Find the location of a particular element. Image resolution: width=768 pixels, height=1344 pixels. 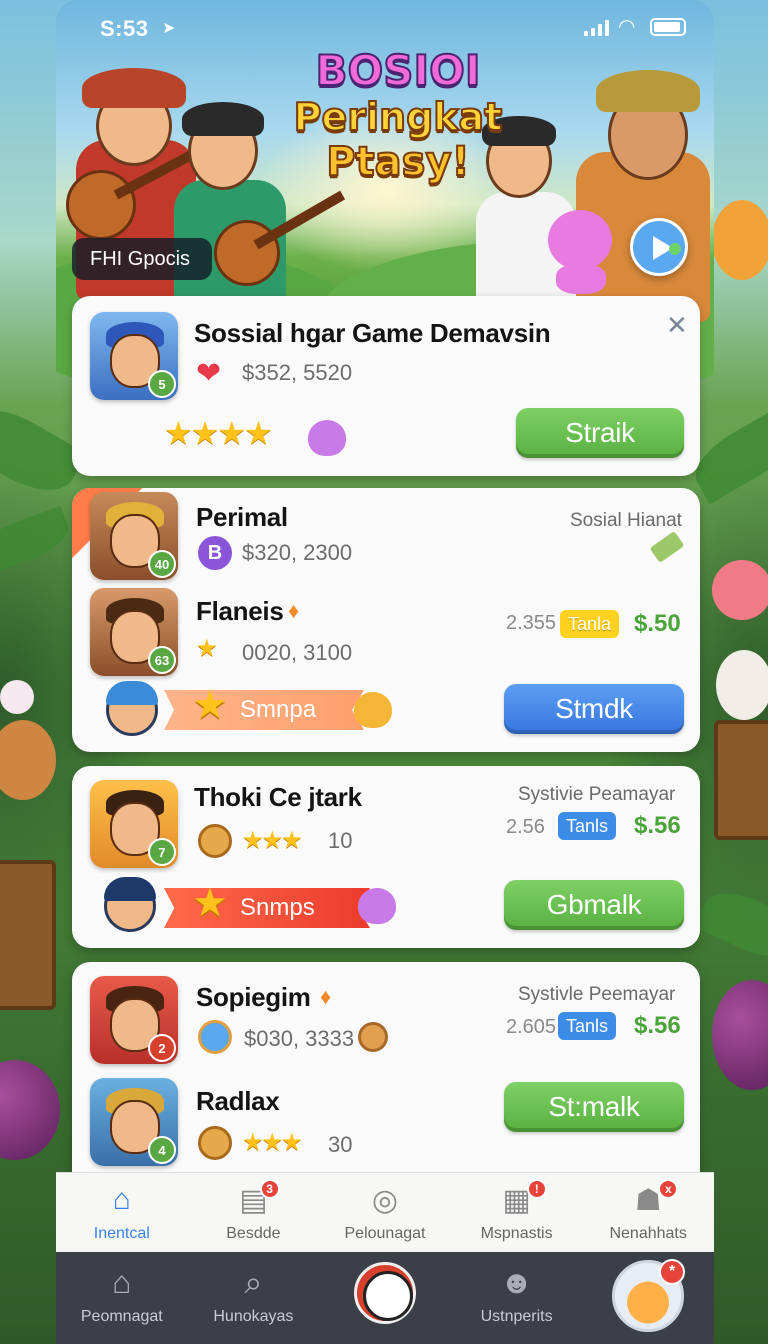

tag-badge: Tanla is located at coordinates (590, 624).